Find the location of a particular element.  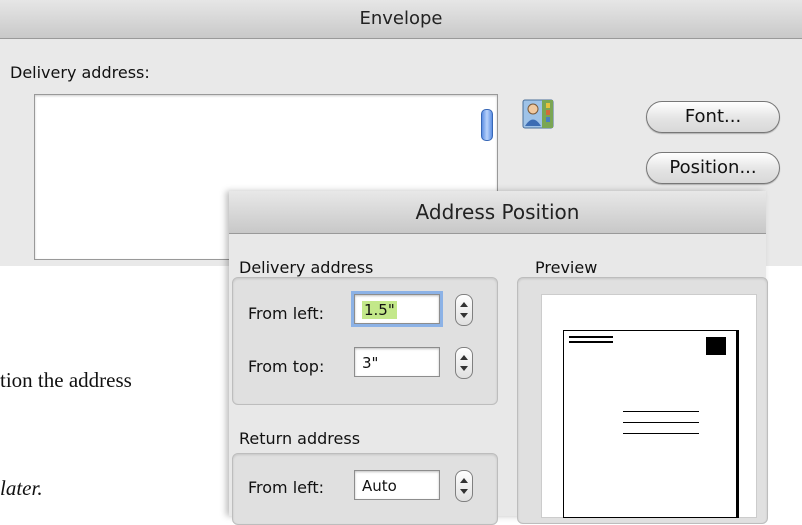

from-top-label: From top: is located at coordinates (286, 366).